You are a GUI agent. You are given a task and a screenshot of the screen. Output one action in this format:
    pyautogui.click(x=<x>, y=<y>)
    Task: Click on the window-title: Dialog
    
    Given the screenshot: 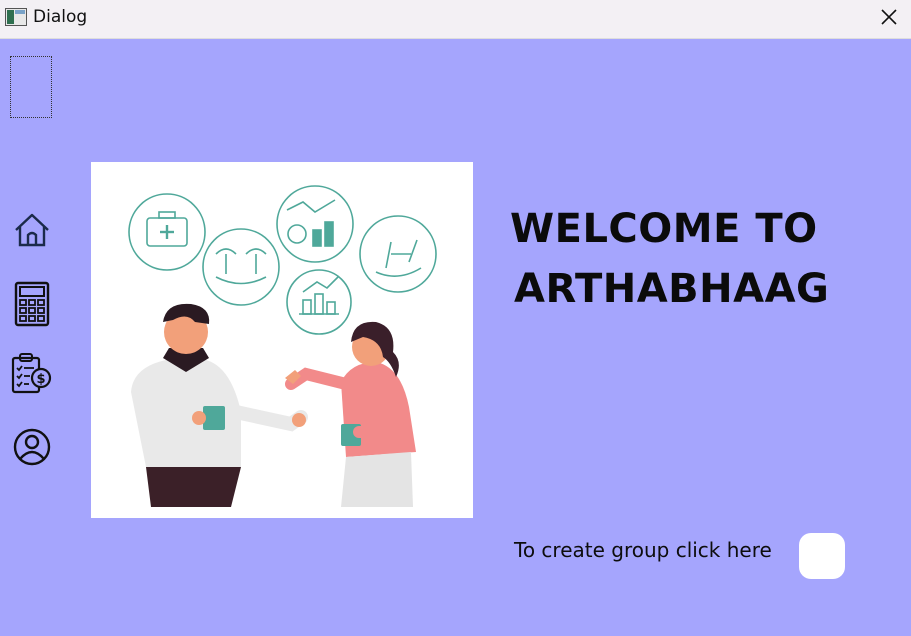 What is the action you would take?
    pyautogui.click(x=60, y=17)
    